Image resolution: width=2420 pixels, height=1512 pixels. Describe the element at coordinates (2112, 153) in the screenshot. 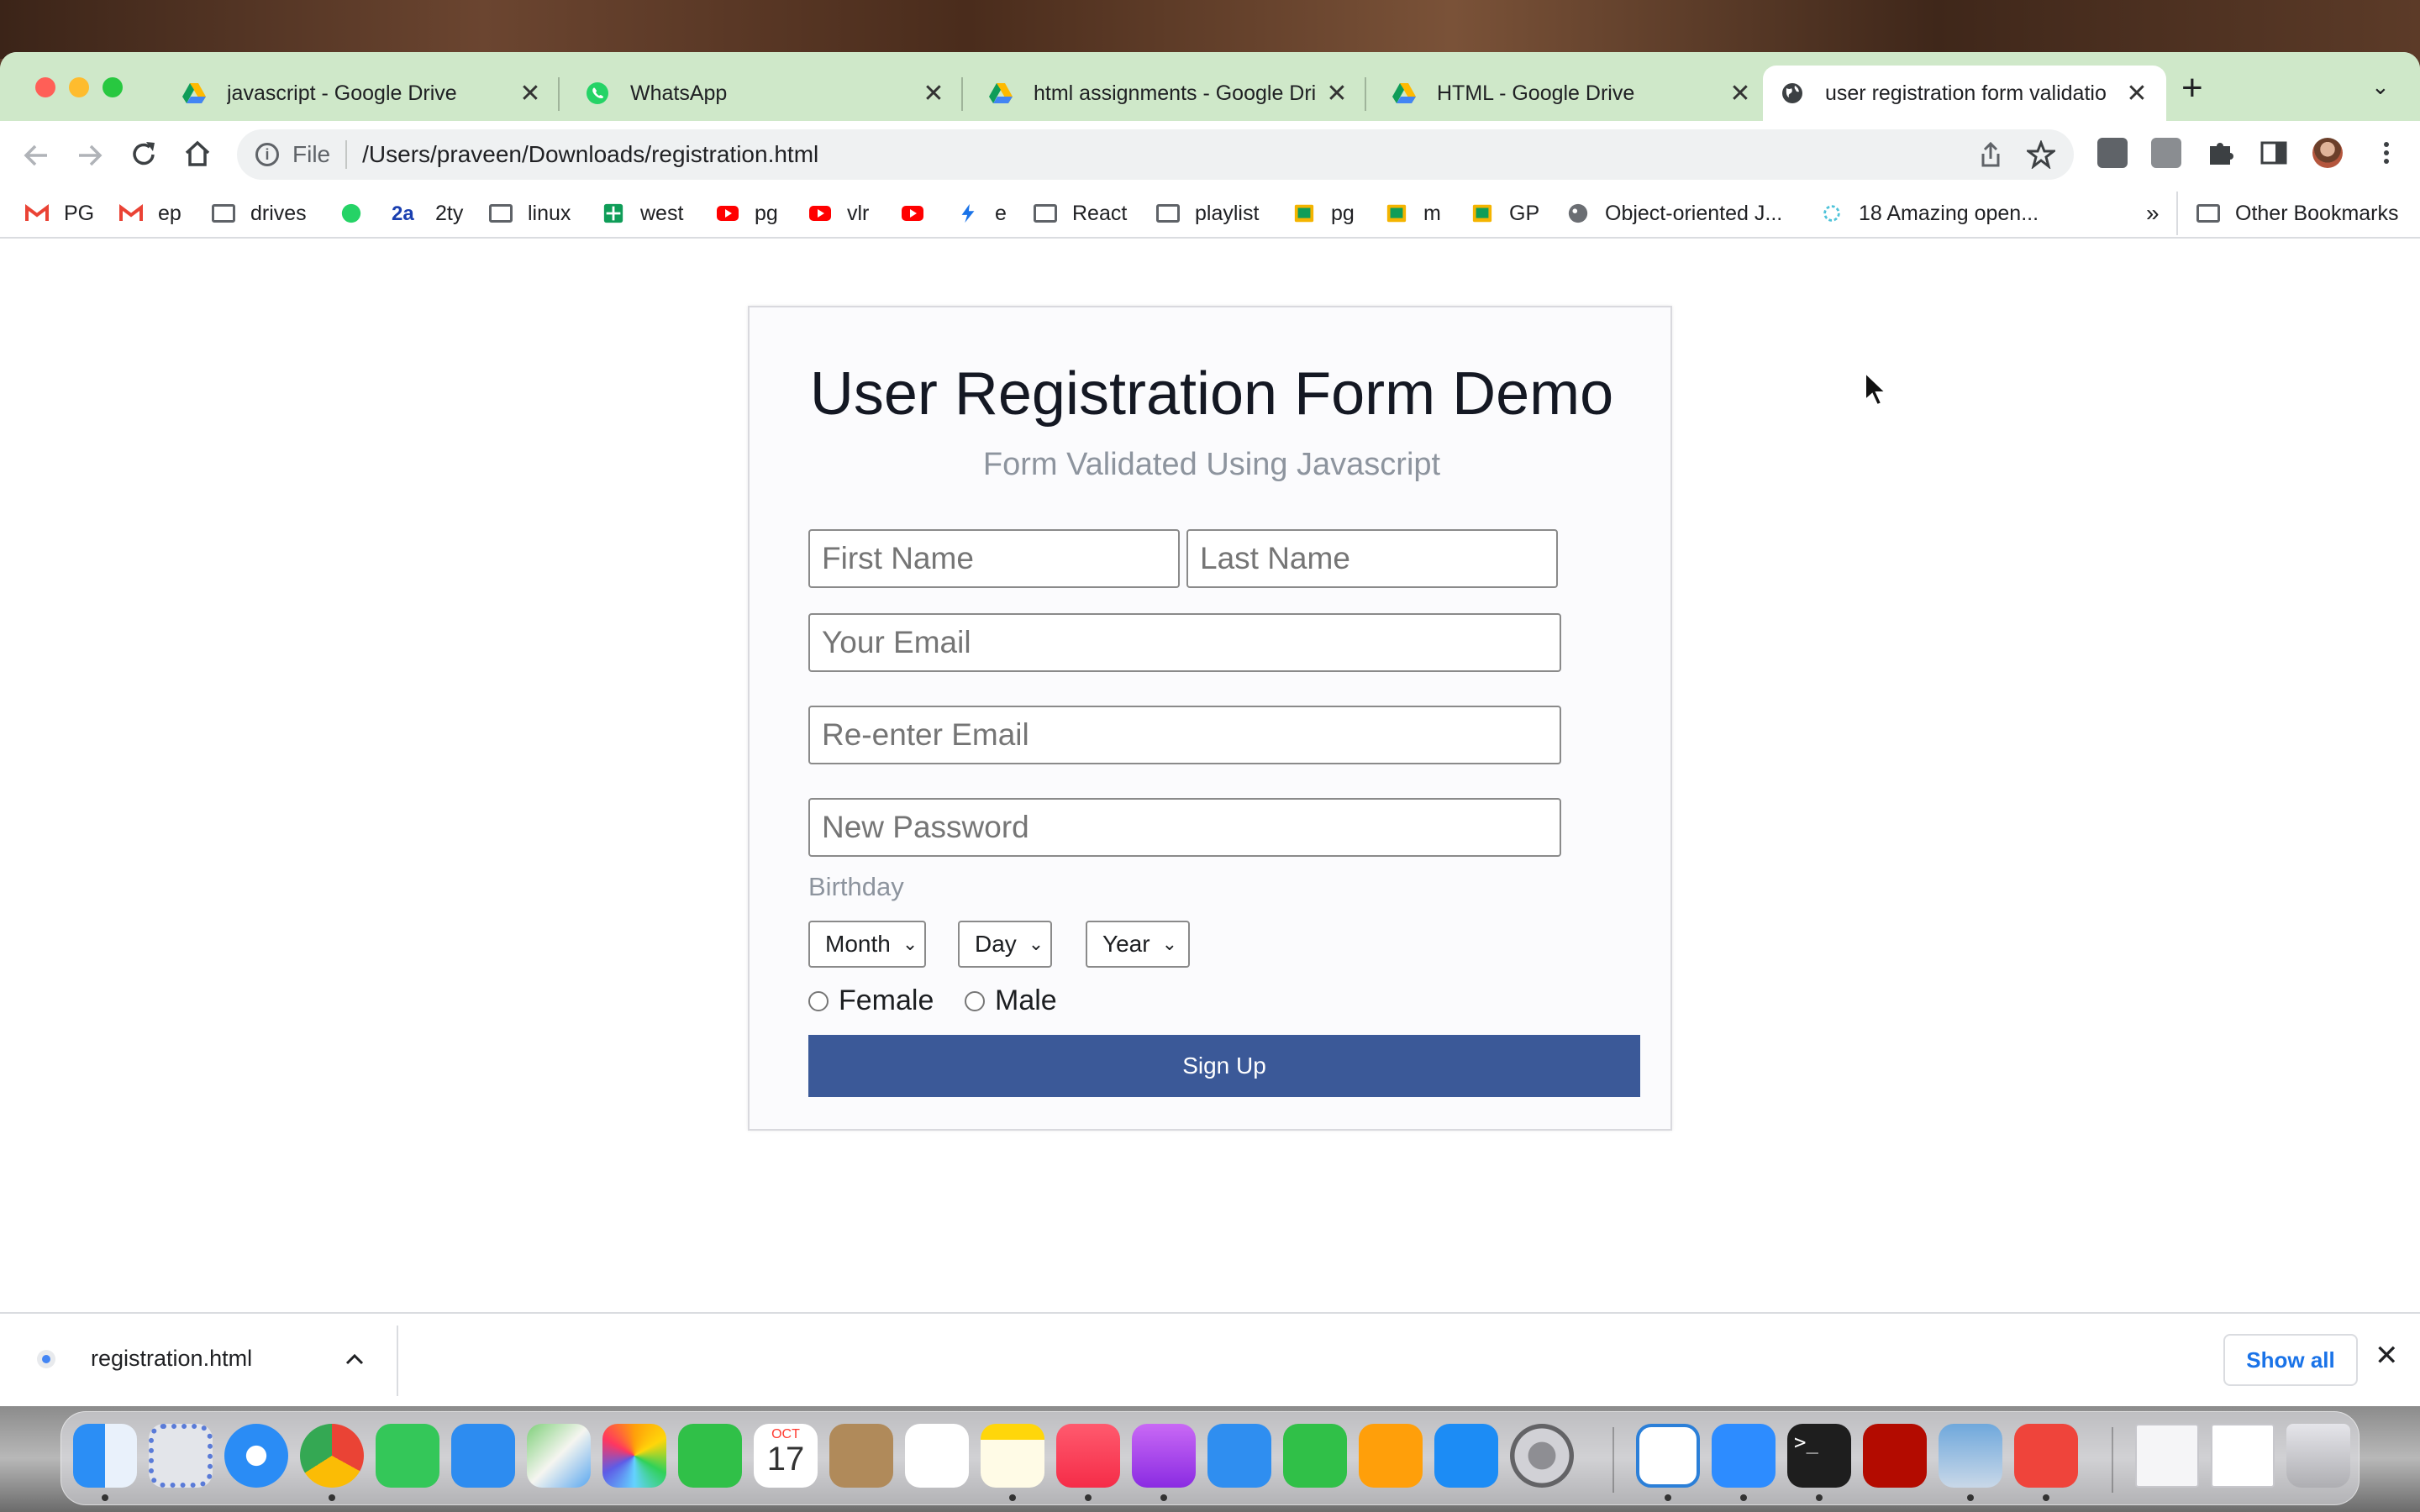

I see `extension-icon` at that location.